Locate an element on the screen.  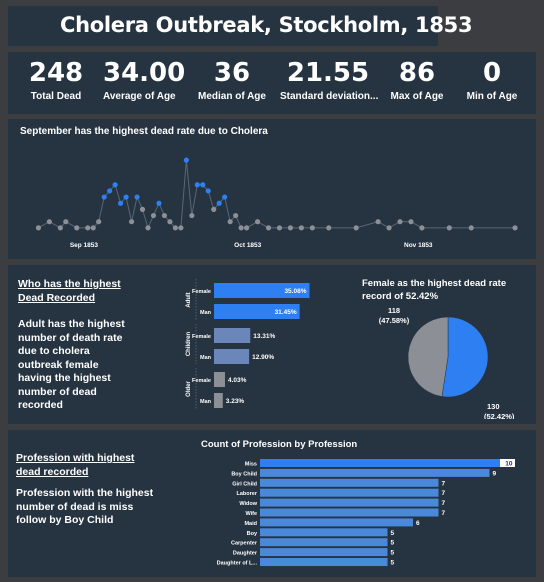
gender-heading: Who has the highest Dead Recorded is located at coordinates (69, 291).